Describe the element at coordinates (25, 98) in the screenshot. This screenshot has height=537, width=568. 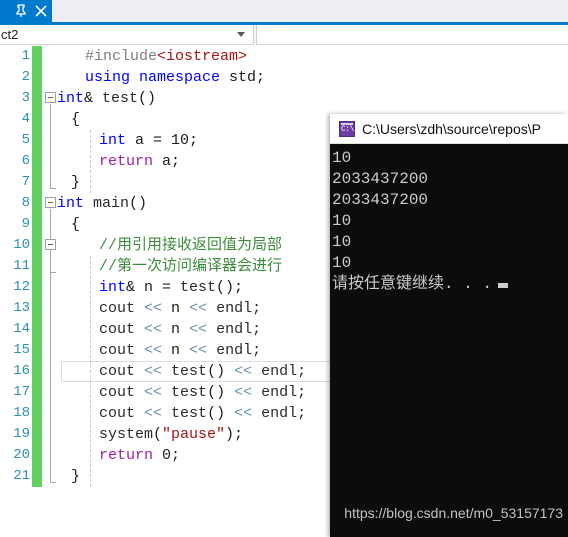
I see `line-number: 3` at that location.